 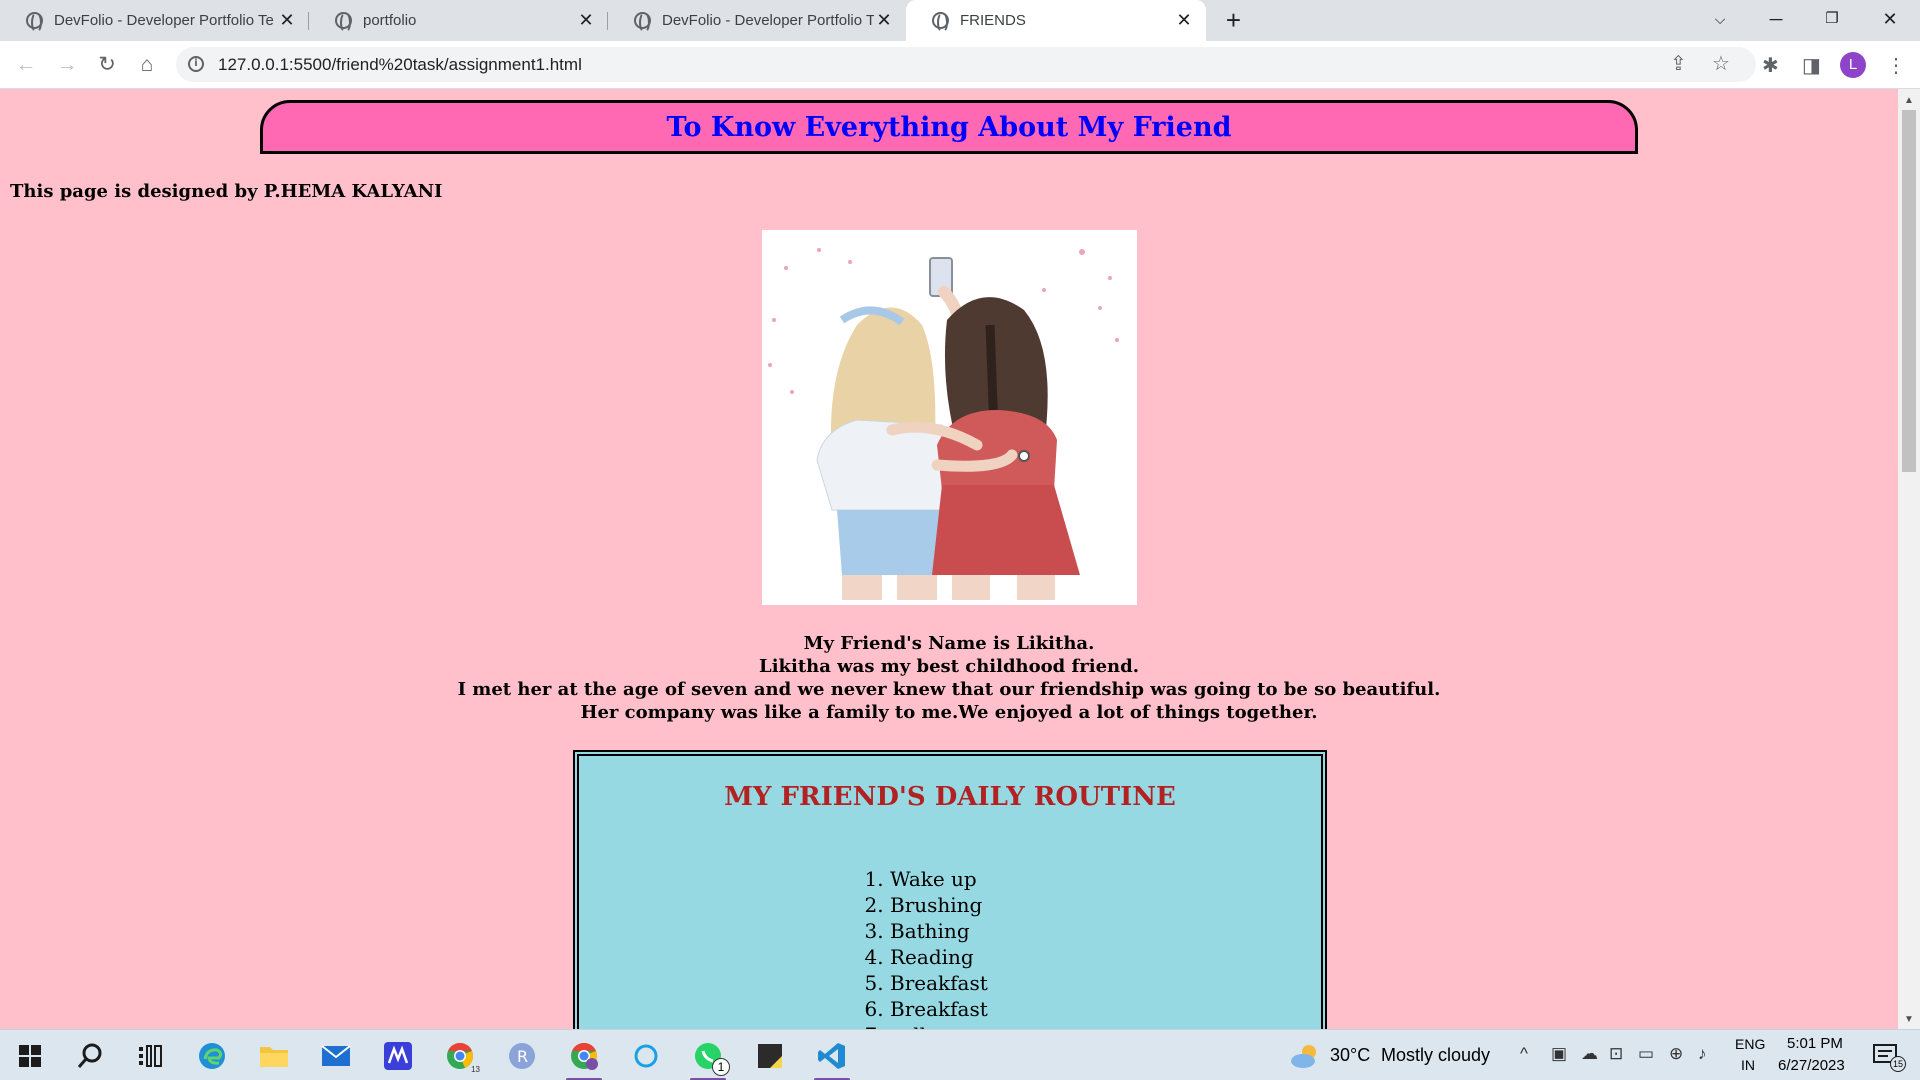 I want to click on minimize-button: ─, so click(x=1776, y=19).